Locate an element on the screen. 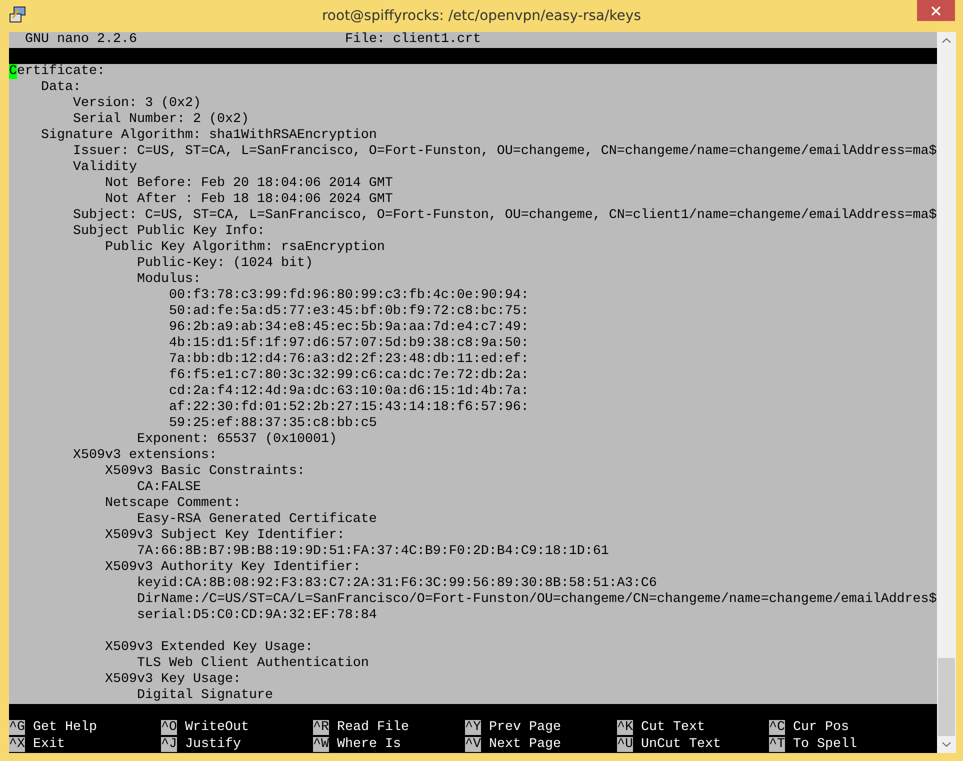 The width and height of the screenshot is (963, 761). close-icon is located at coordinates (936, 11).